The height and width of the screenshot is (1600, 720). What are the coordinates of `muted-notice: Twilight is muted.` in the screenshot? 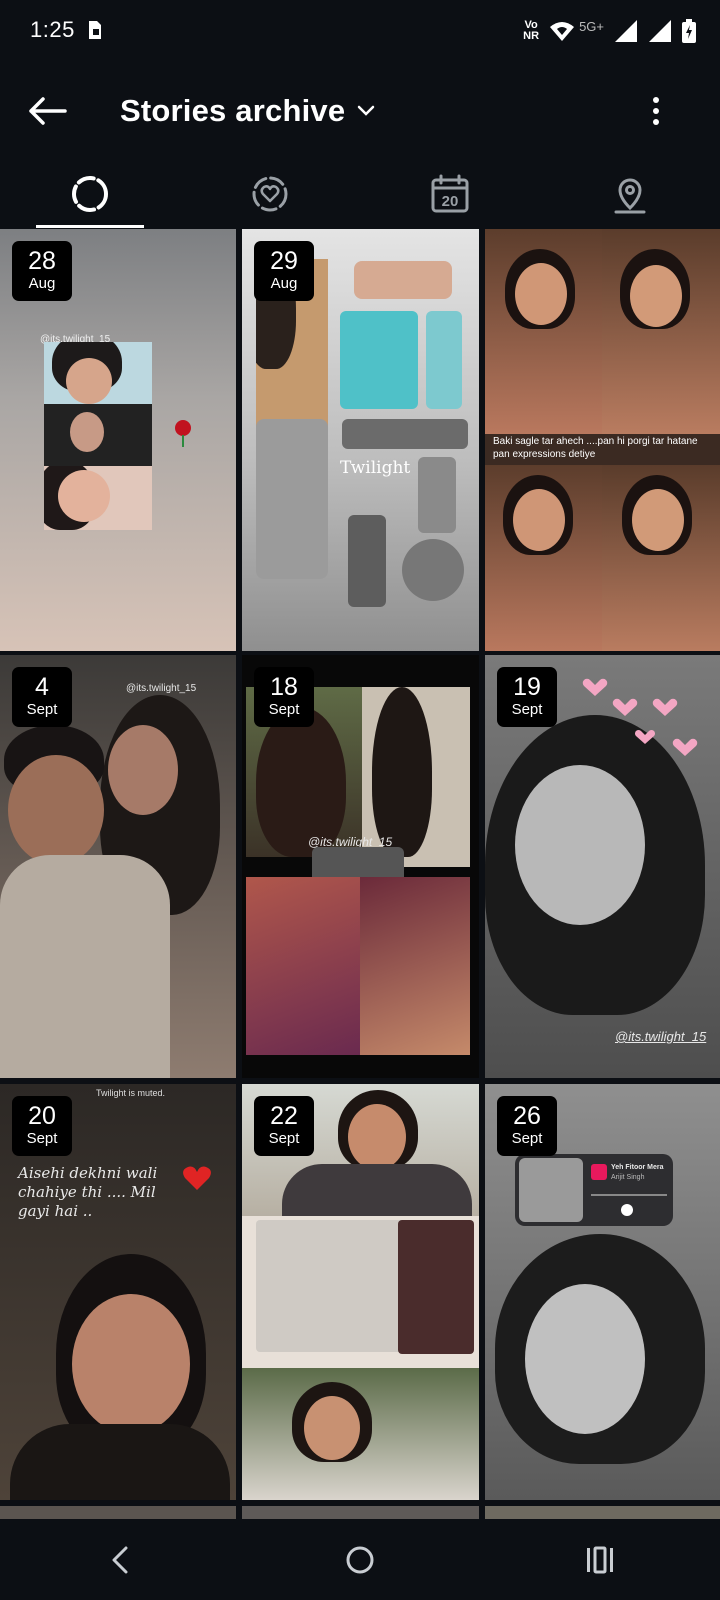 It's located at (131, 1093).